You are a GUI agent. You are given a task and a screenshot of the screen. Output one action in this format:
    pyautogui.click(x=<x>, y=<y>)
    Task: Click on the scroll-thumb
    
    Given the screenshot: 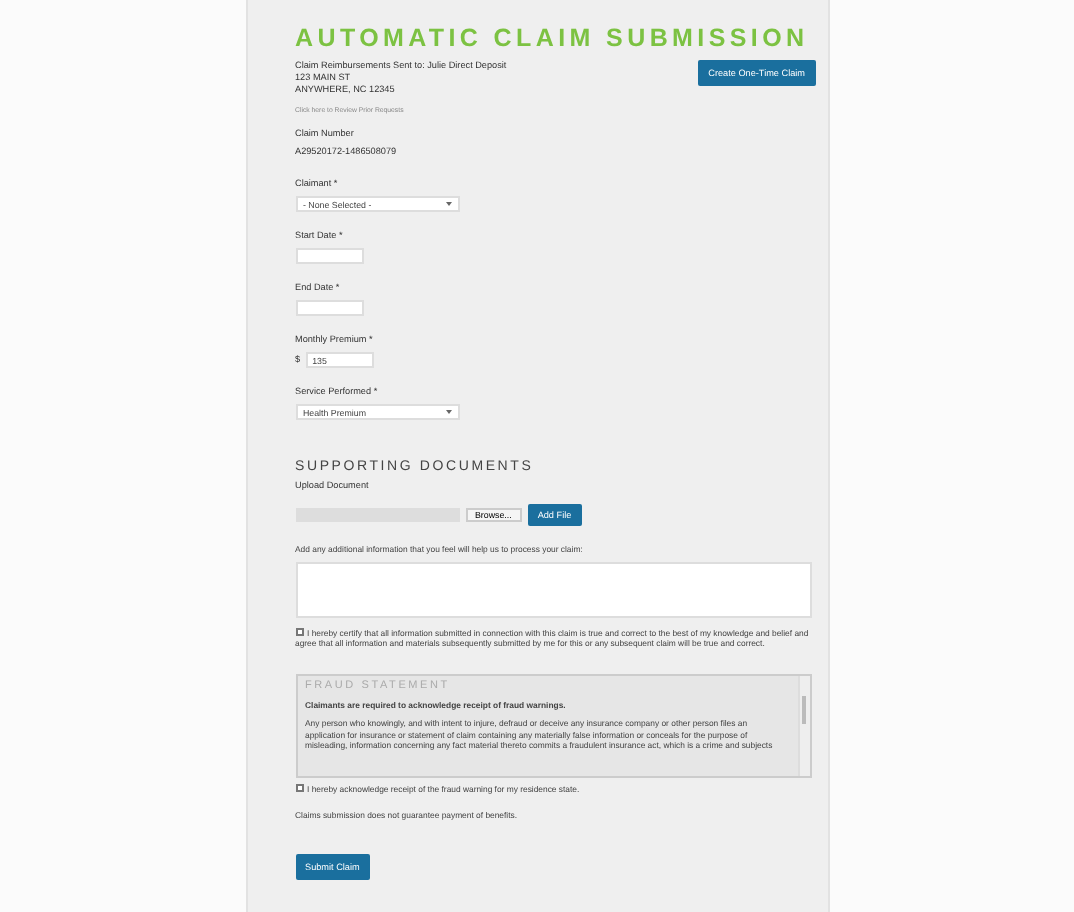 What is the action you would take?
    pyautogui.click(x=804, y=709)
    